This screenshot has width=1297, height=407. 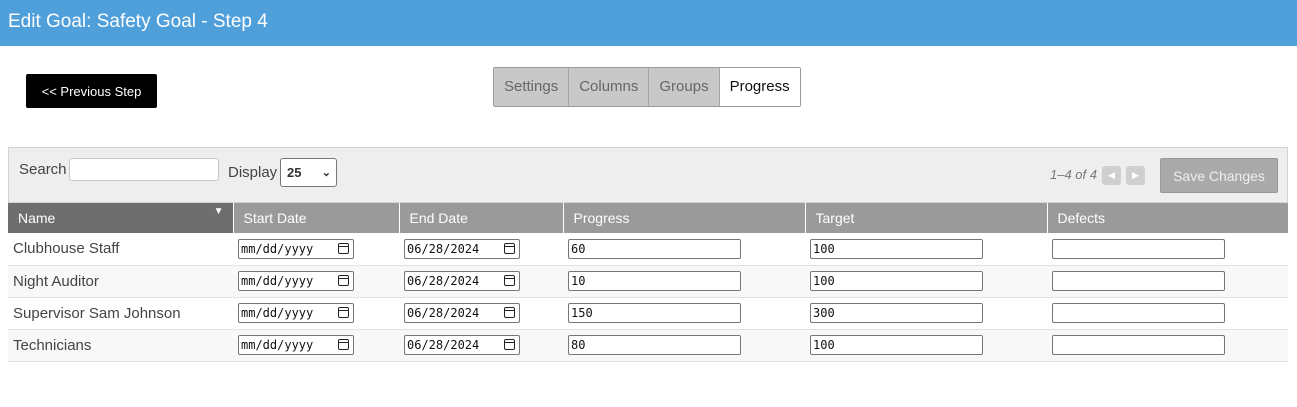 I want to click on row-name: Night Auditor, so click(x=120, y=281).